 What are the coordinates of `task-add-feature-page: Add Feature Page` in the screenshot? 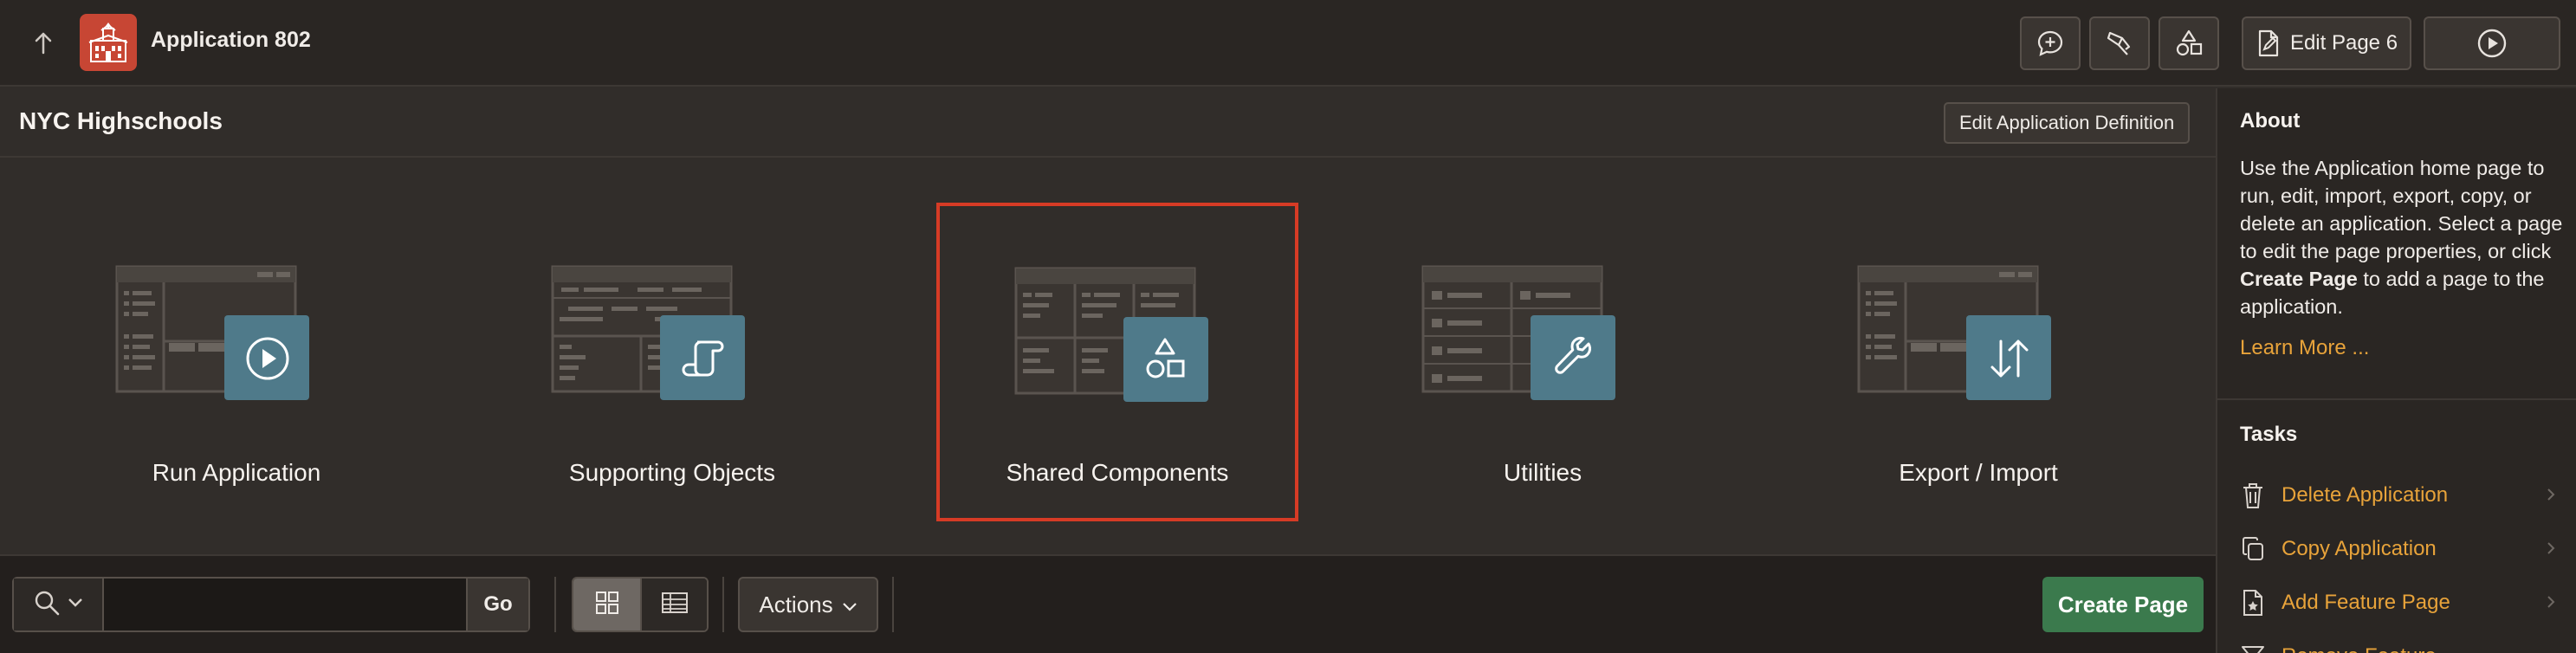 It's located at (2397, 602).